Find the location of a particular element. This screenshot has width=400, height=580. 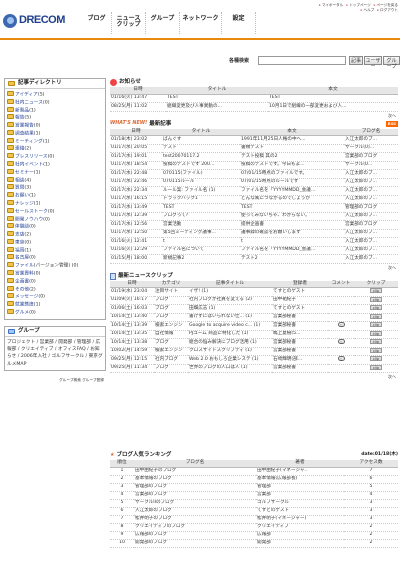

table-cell: 田中由紀子のブログ is located at coordinates (195, 471).